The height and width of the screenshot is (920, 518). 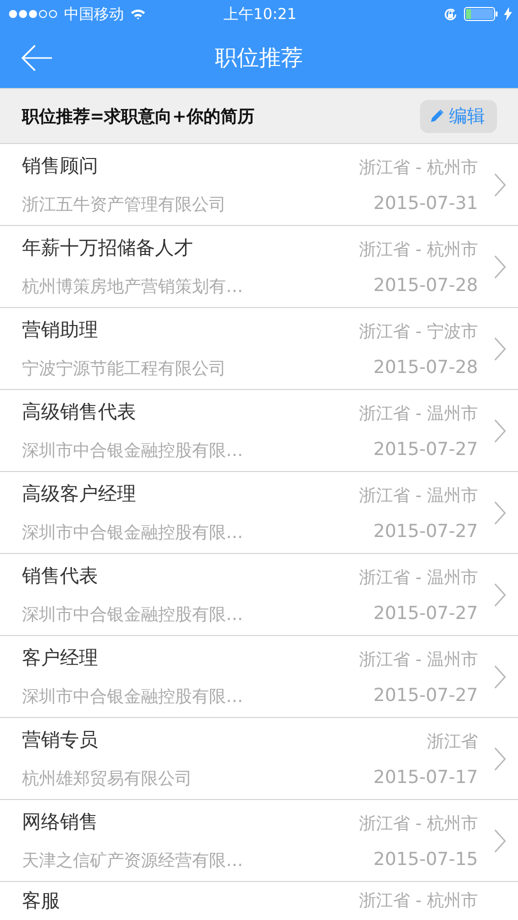 I want to click on job-title: 高级销售代表, so click(x=79, y=412).